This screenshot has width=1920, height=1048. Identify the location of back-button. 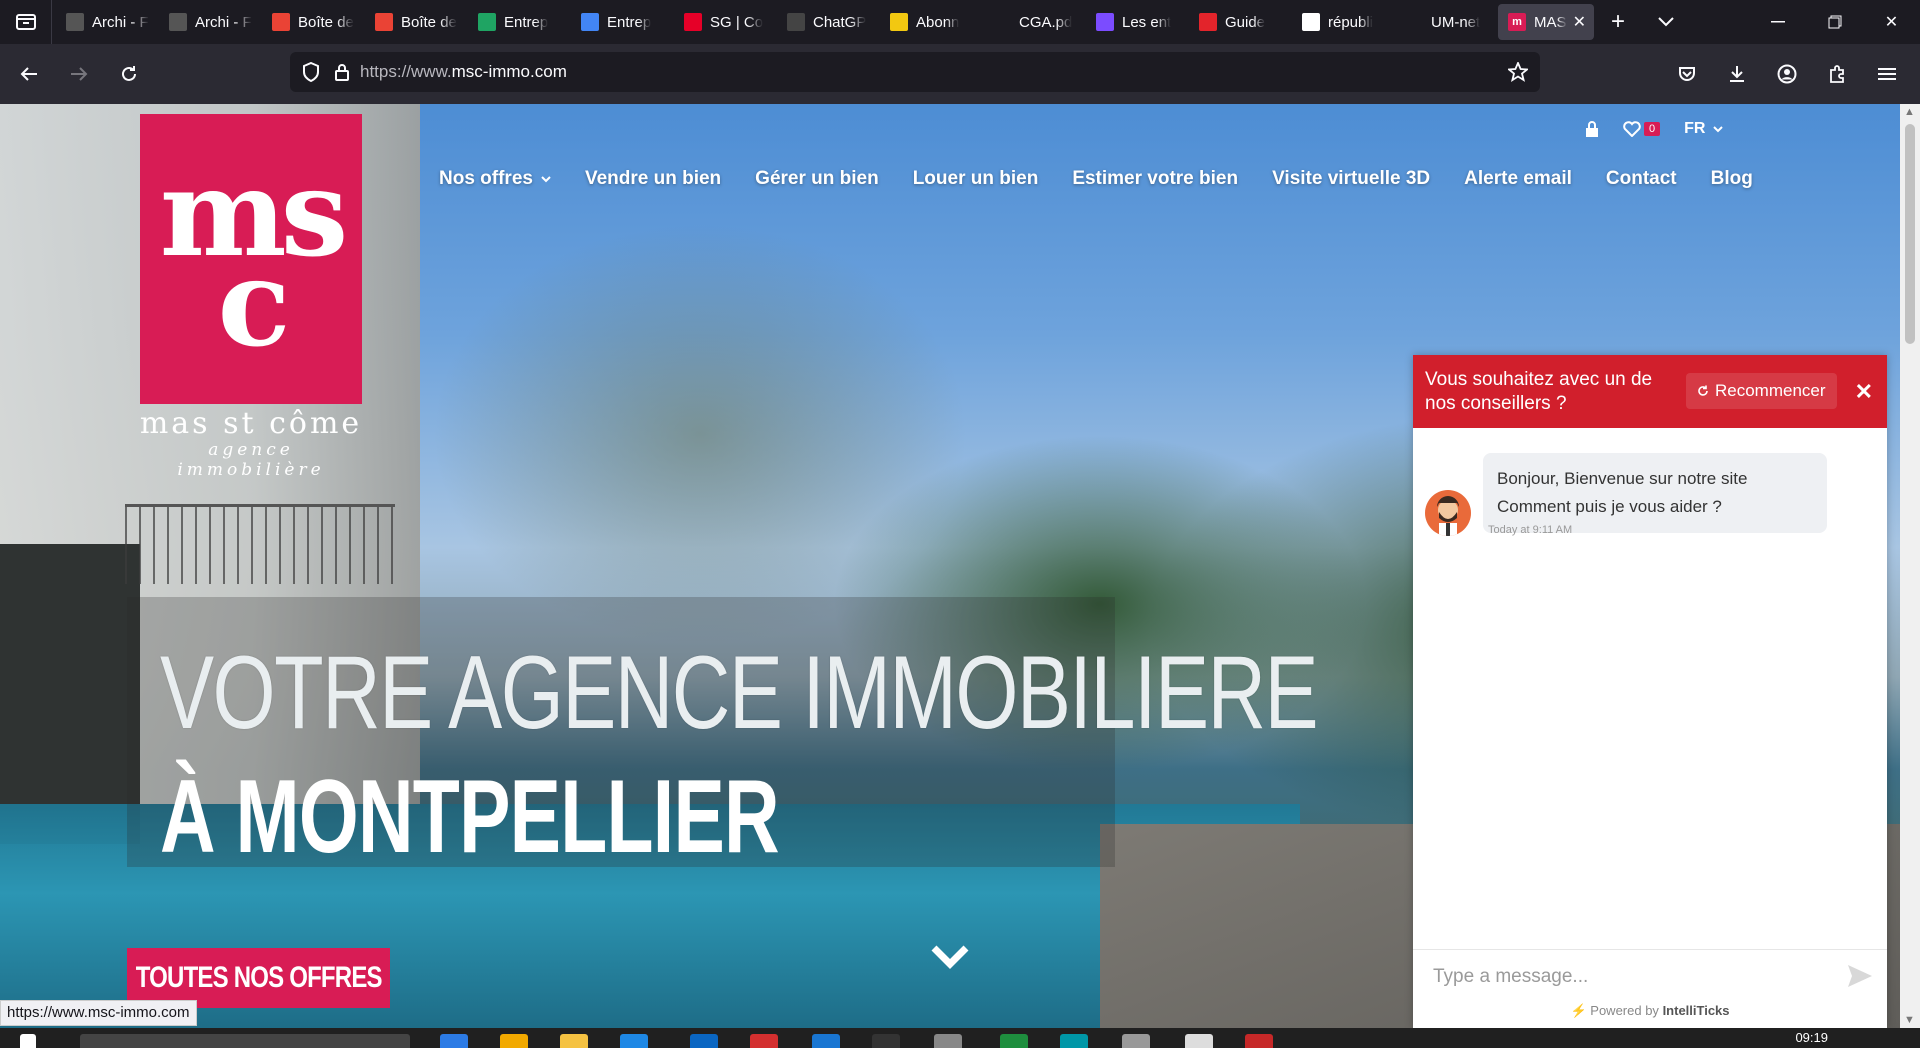
(29, 74).